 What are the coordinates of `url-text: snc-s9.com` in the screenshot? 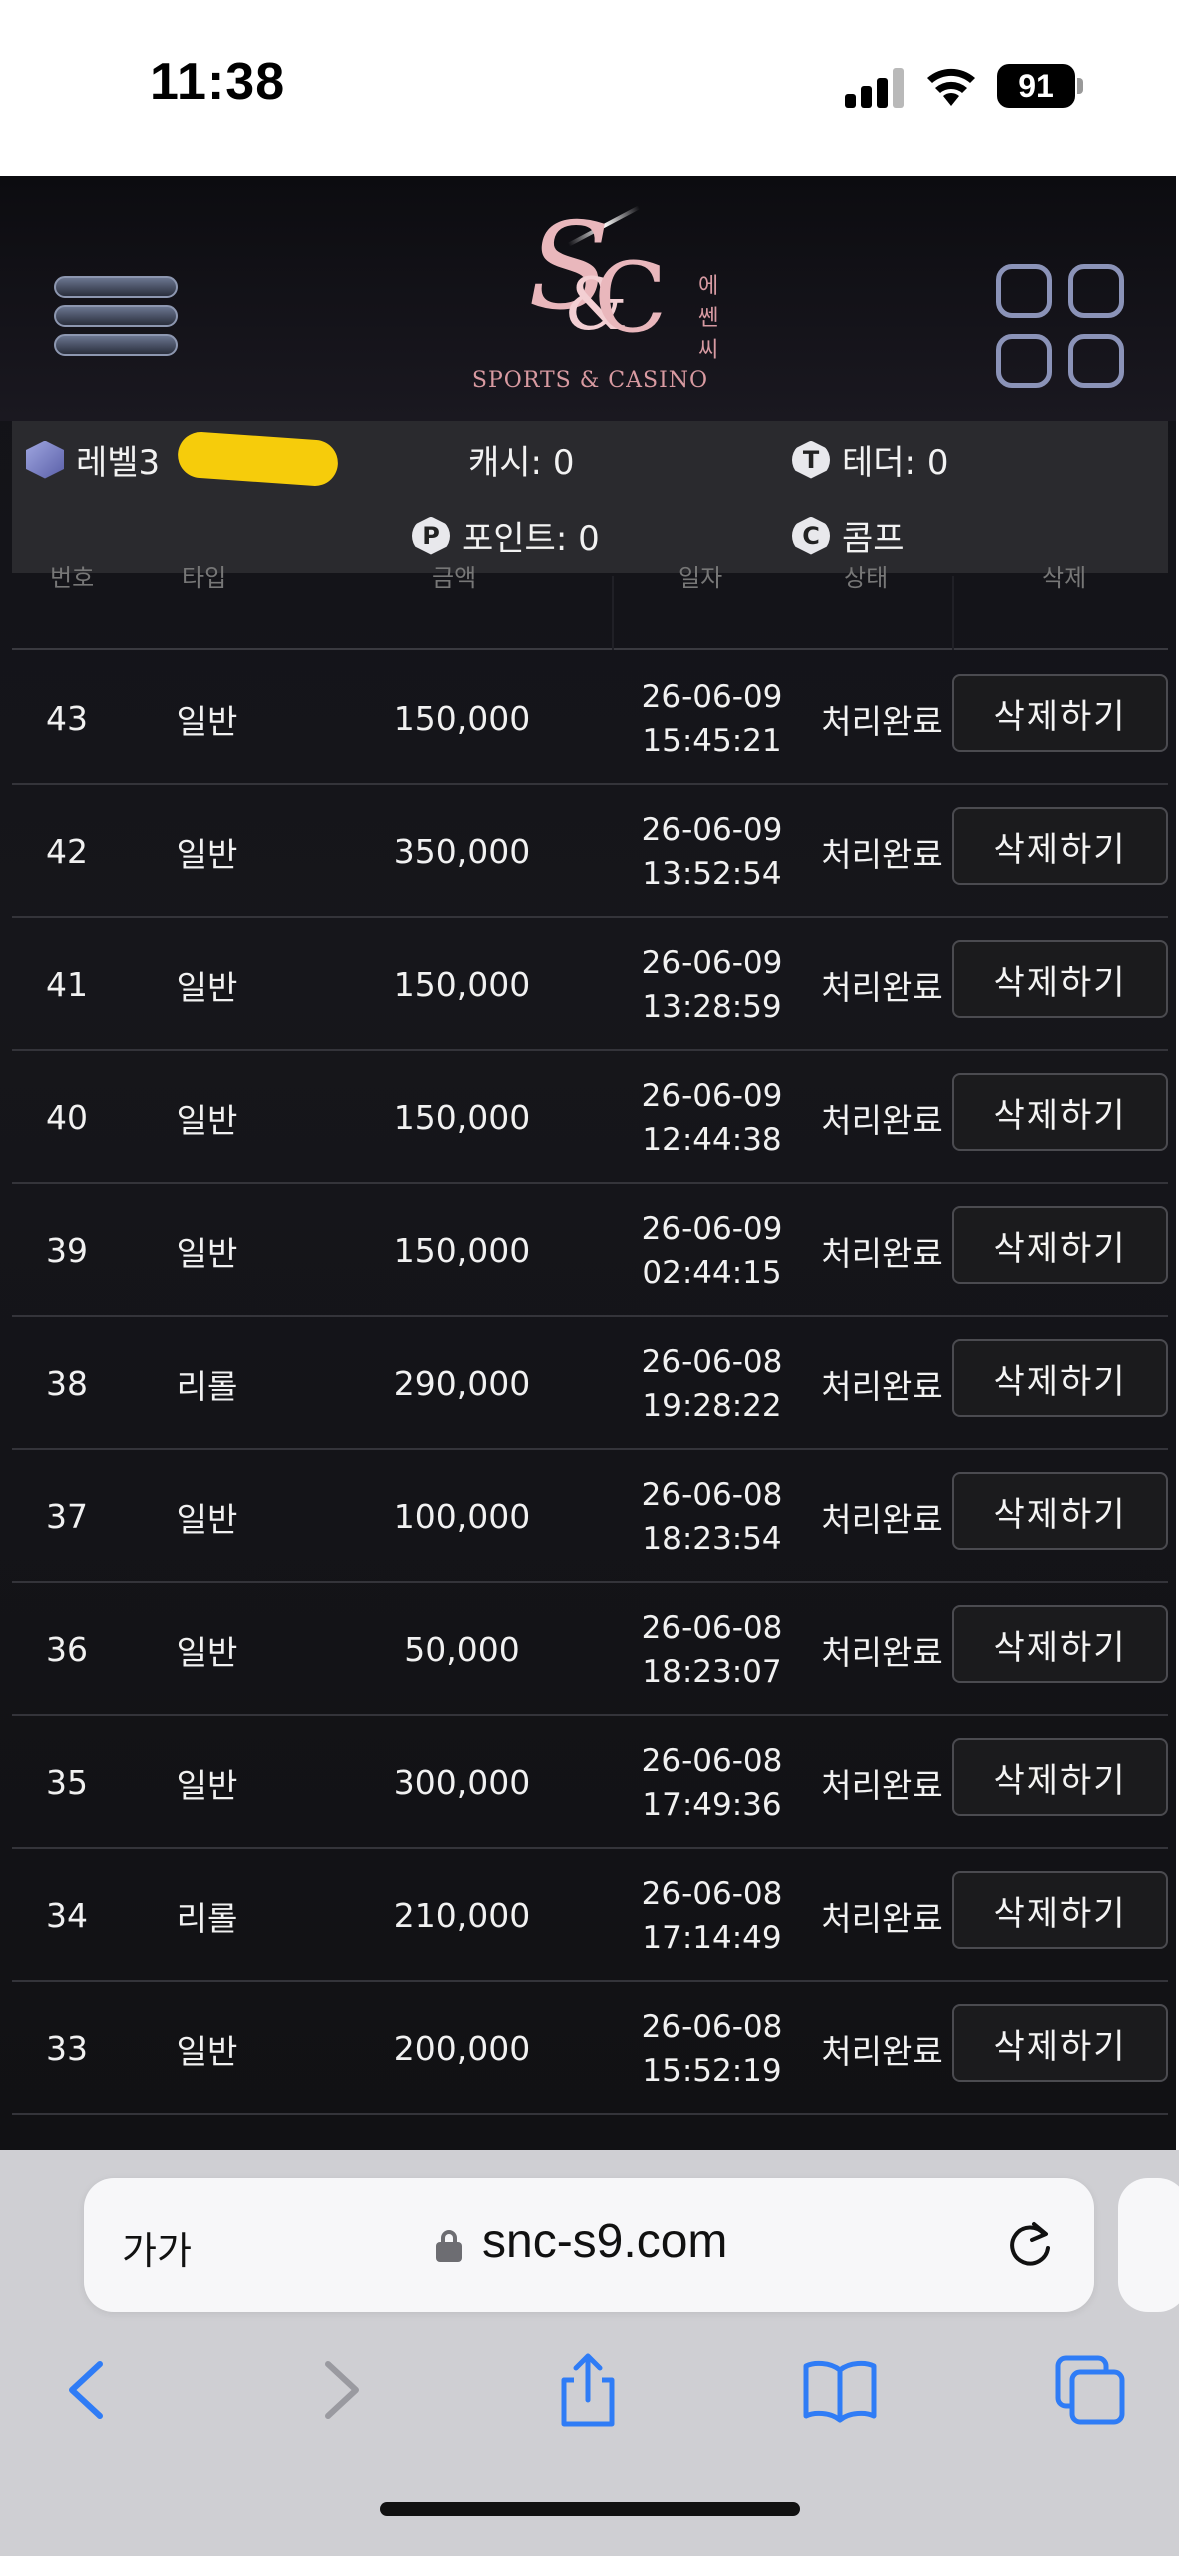 It's located at (604, 2241).